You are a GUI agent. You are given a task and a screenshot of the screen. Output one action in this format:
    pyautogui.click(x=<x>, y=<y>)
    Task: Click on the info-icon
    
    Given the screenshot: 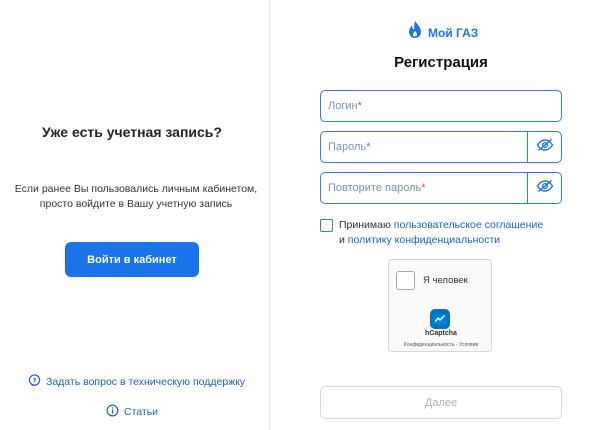 What is the action you would take?
    pyautogui.click(x=112, y=412)
    